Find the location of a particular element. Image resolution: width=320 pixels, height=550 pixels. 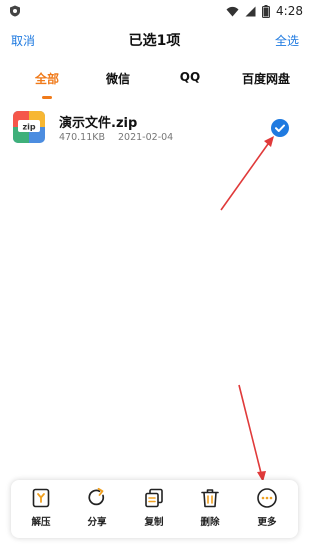

share-icon is located at coordinates (96, 496).